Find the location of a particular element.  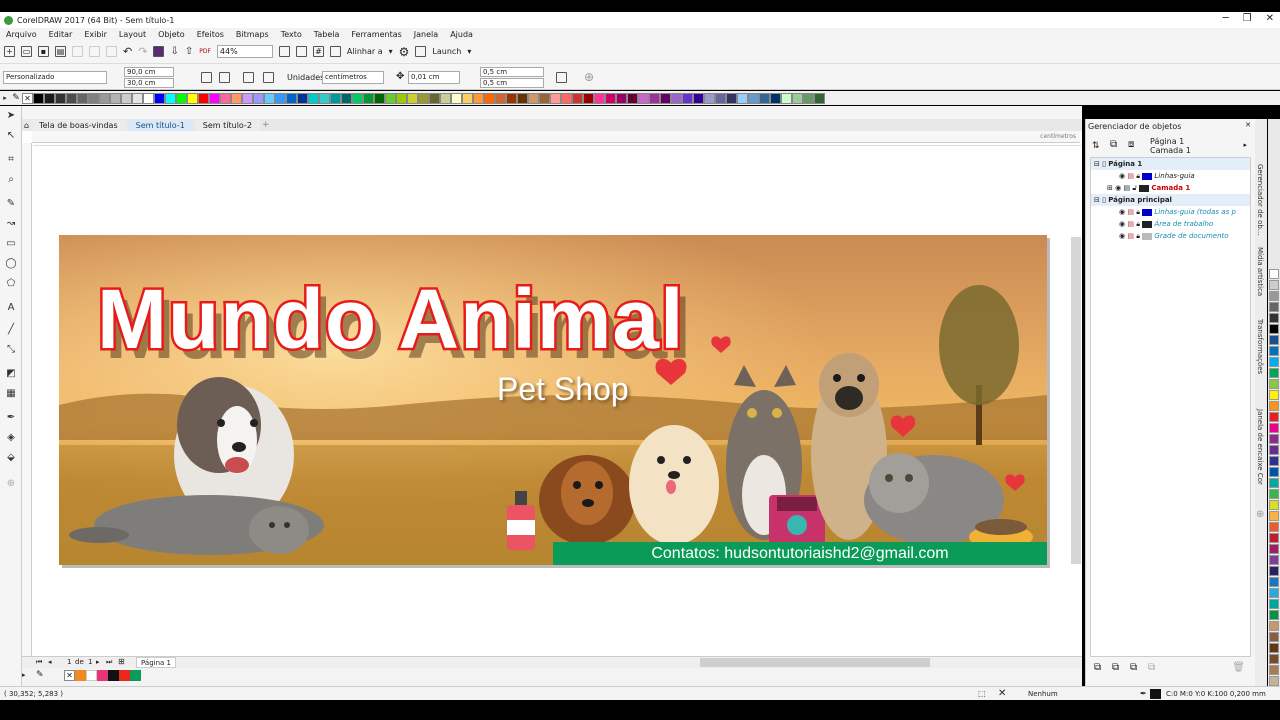

copy-icon is located at coordinates (94, 51).